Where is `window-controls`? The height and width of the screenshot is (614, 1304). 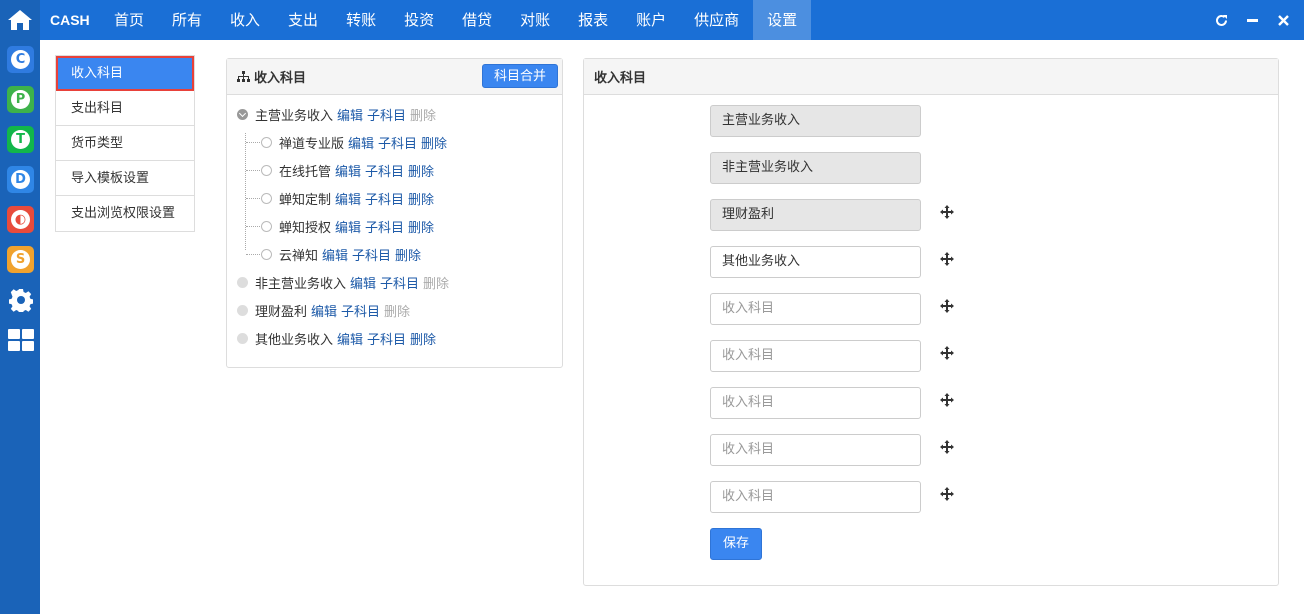
window-controls is located at coordinates (1252, 20).